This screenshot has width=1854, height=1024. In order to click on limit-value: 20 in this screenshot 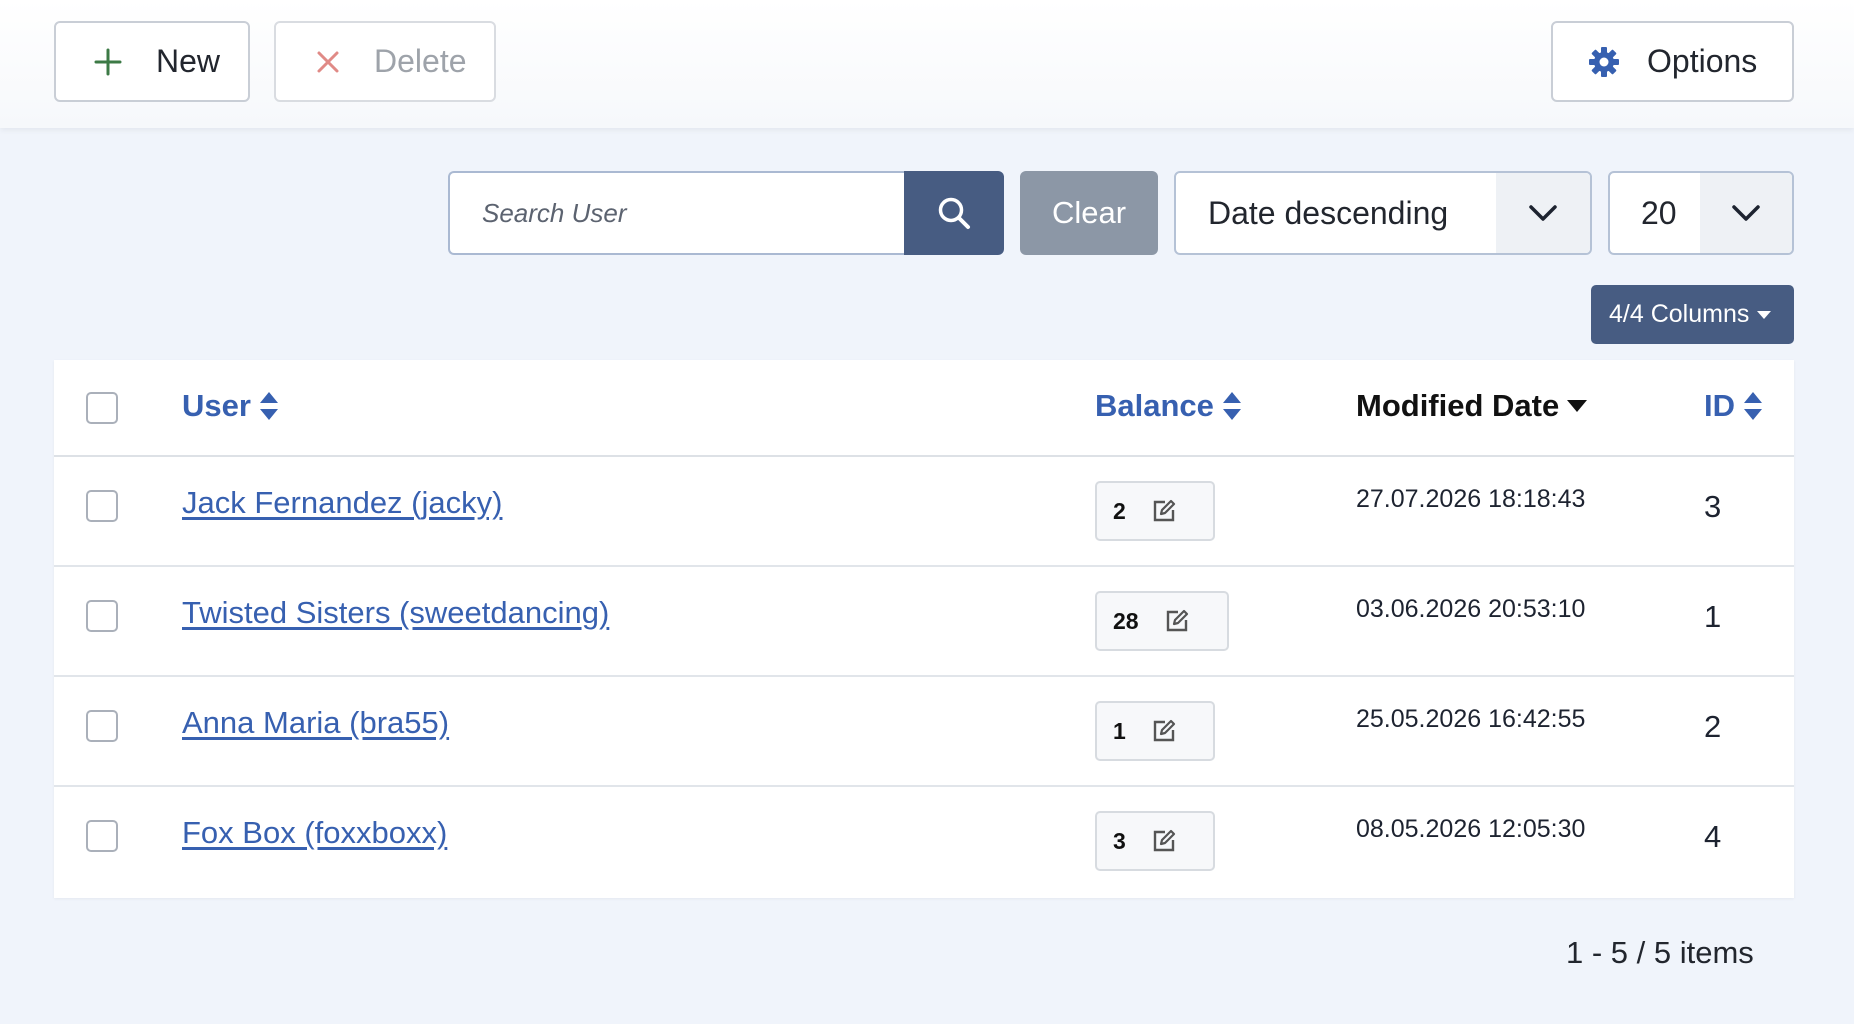, I will do `click(1659, 212)`.